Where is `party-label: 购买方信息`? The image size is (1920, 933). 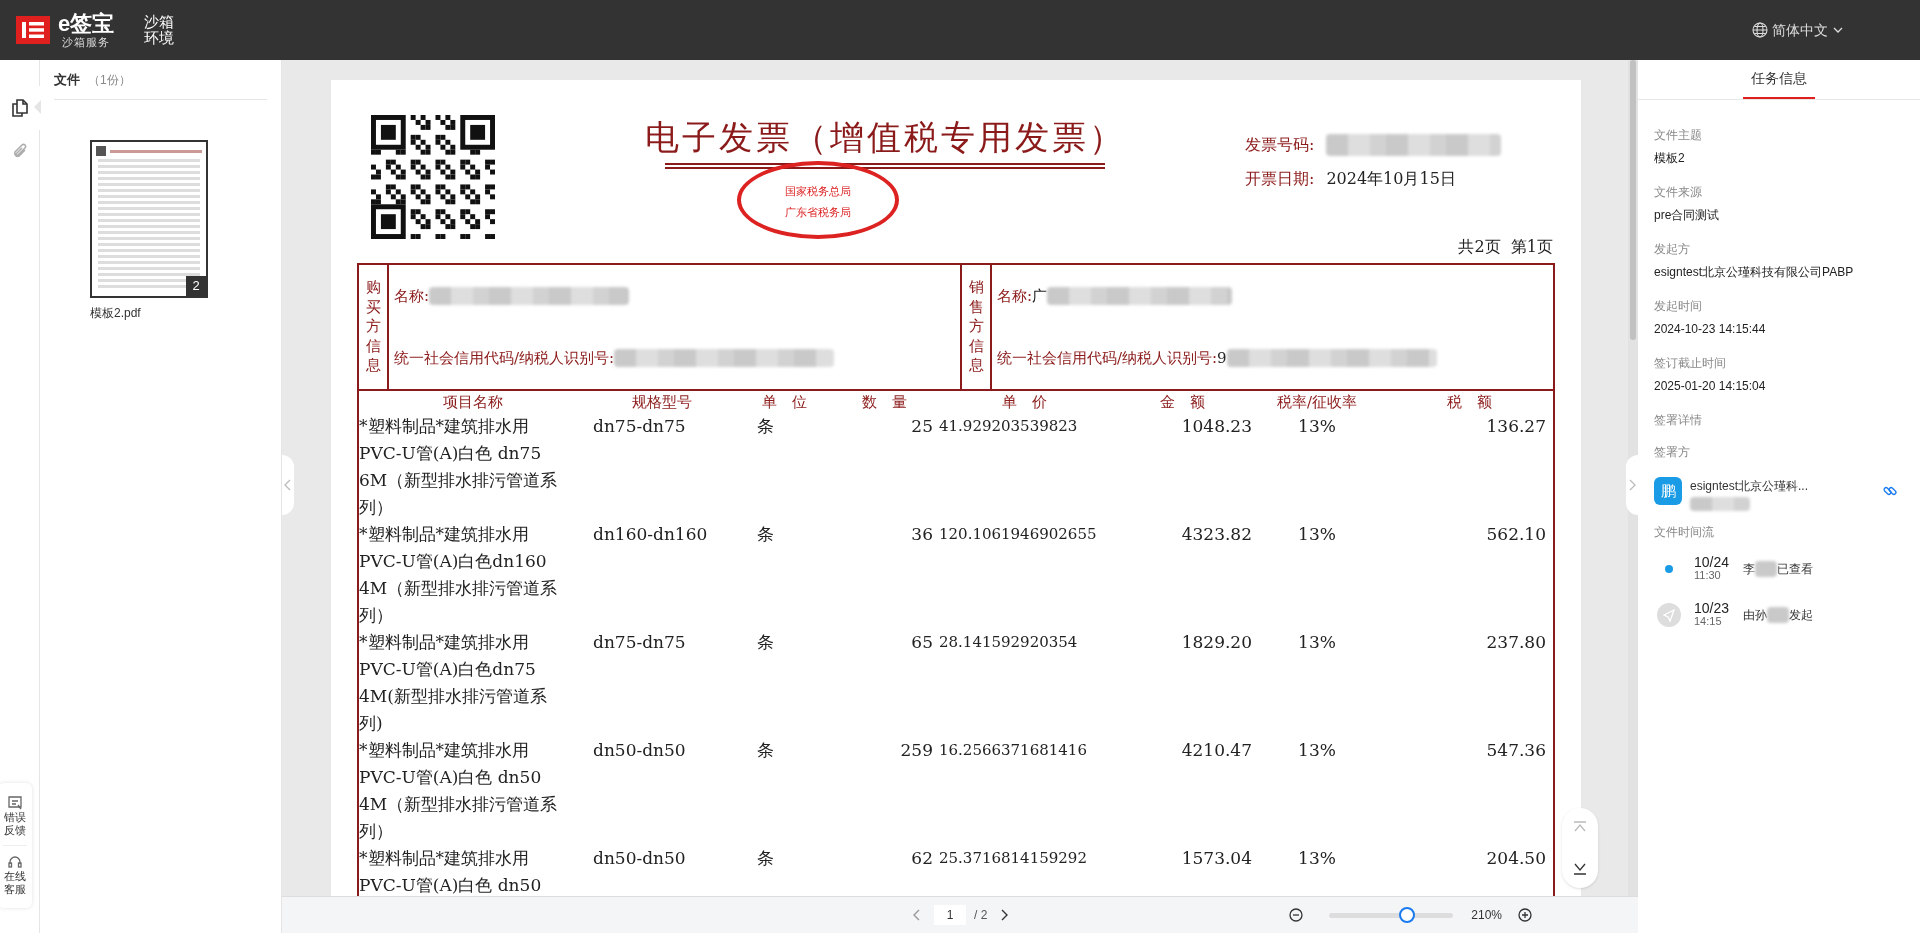 party-label: 购买方信息 is located at coordinates (373, 327).